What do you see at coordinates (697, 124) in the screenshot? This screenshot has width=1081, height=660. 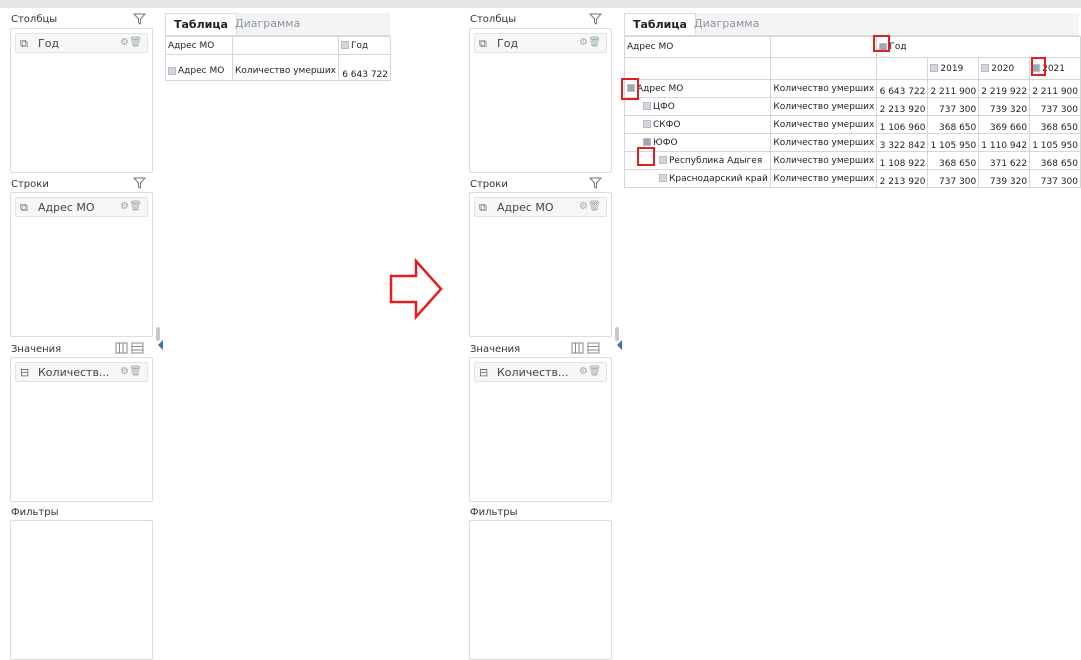 I see `row-header: СКФО` at bounding box center [697, 124].